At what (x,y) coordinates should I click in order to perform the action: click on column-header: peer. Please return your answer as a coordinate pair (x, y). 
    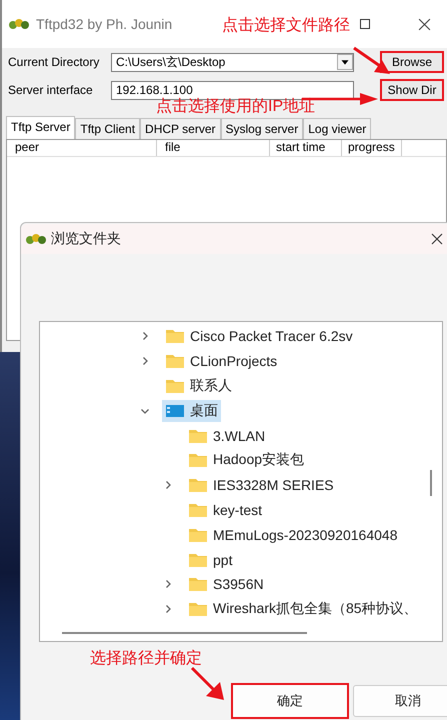
    Looking at the image, I should click on (82, 148).